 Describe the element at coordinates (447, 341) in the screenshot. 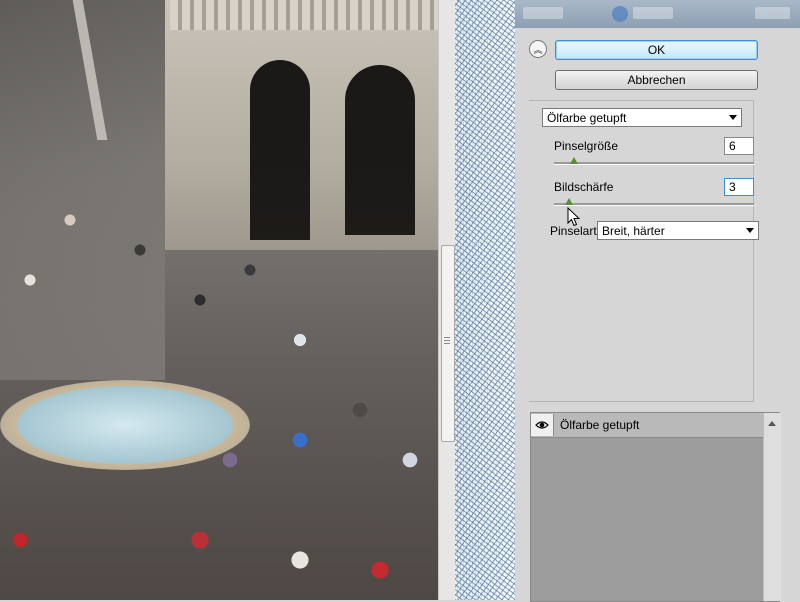

I see `scrollbar-grip-icon` at that location.